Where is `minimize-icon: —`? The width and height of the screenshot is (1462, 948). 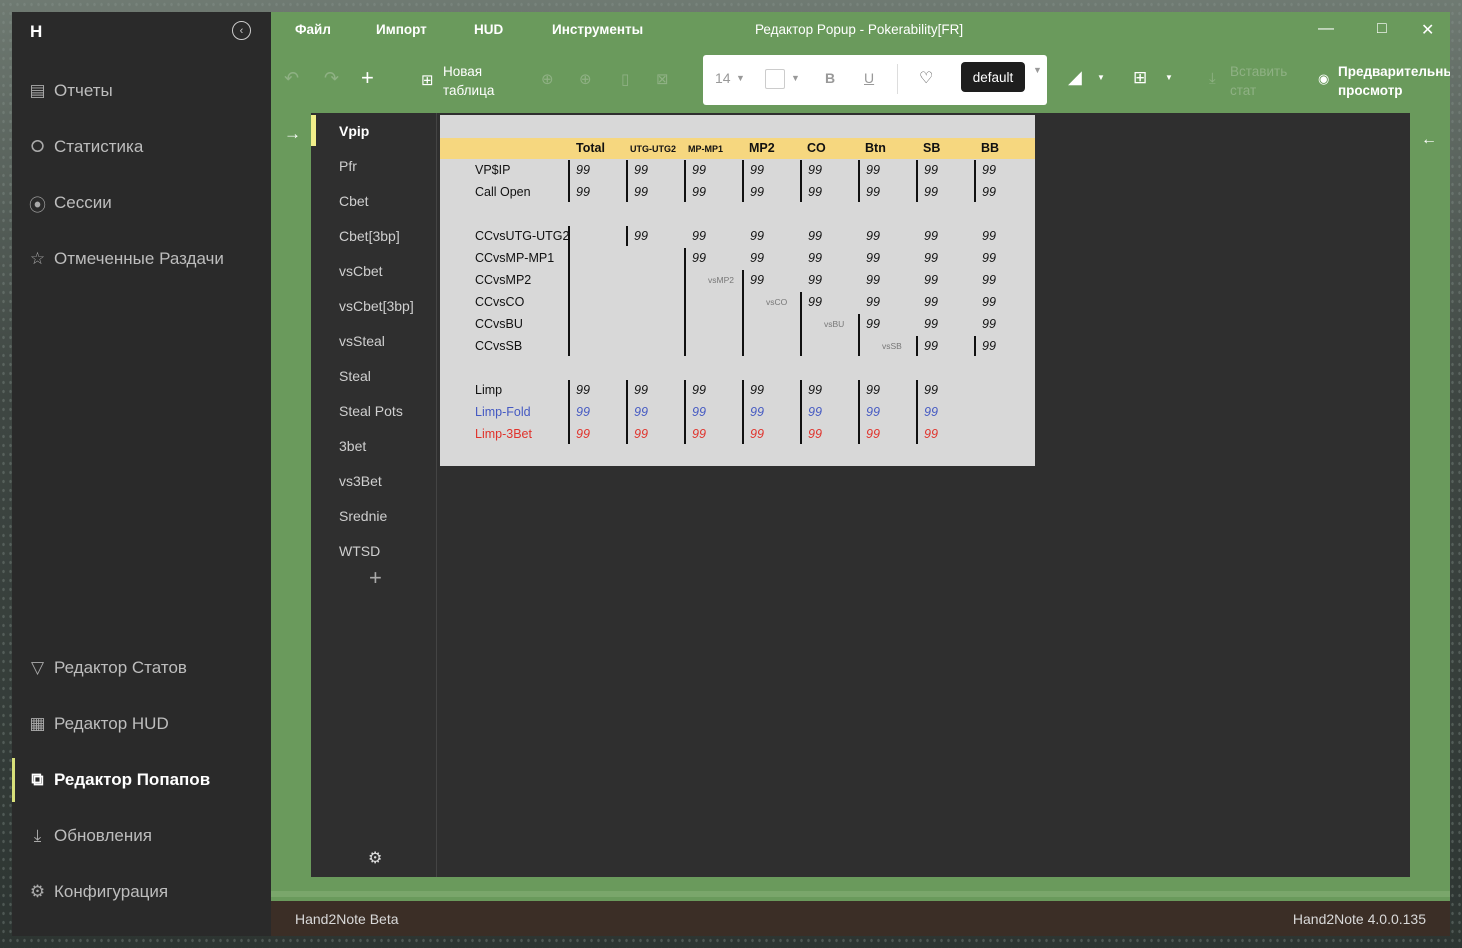 minimize-icon: — is located at coordinates (1326, 29).